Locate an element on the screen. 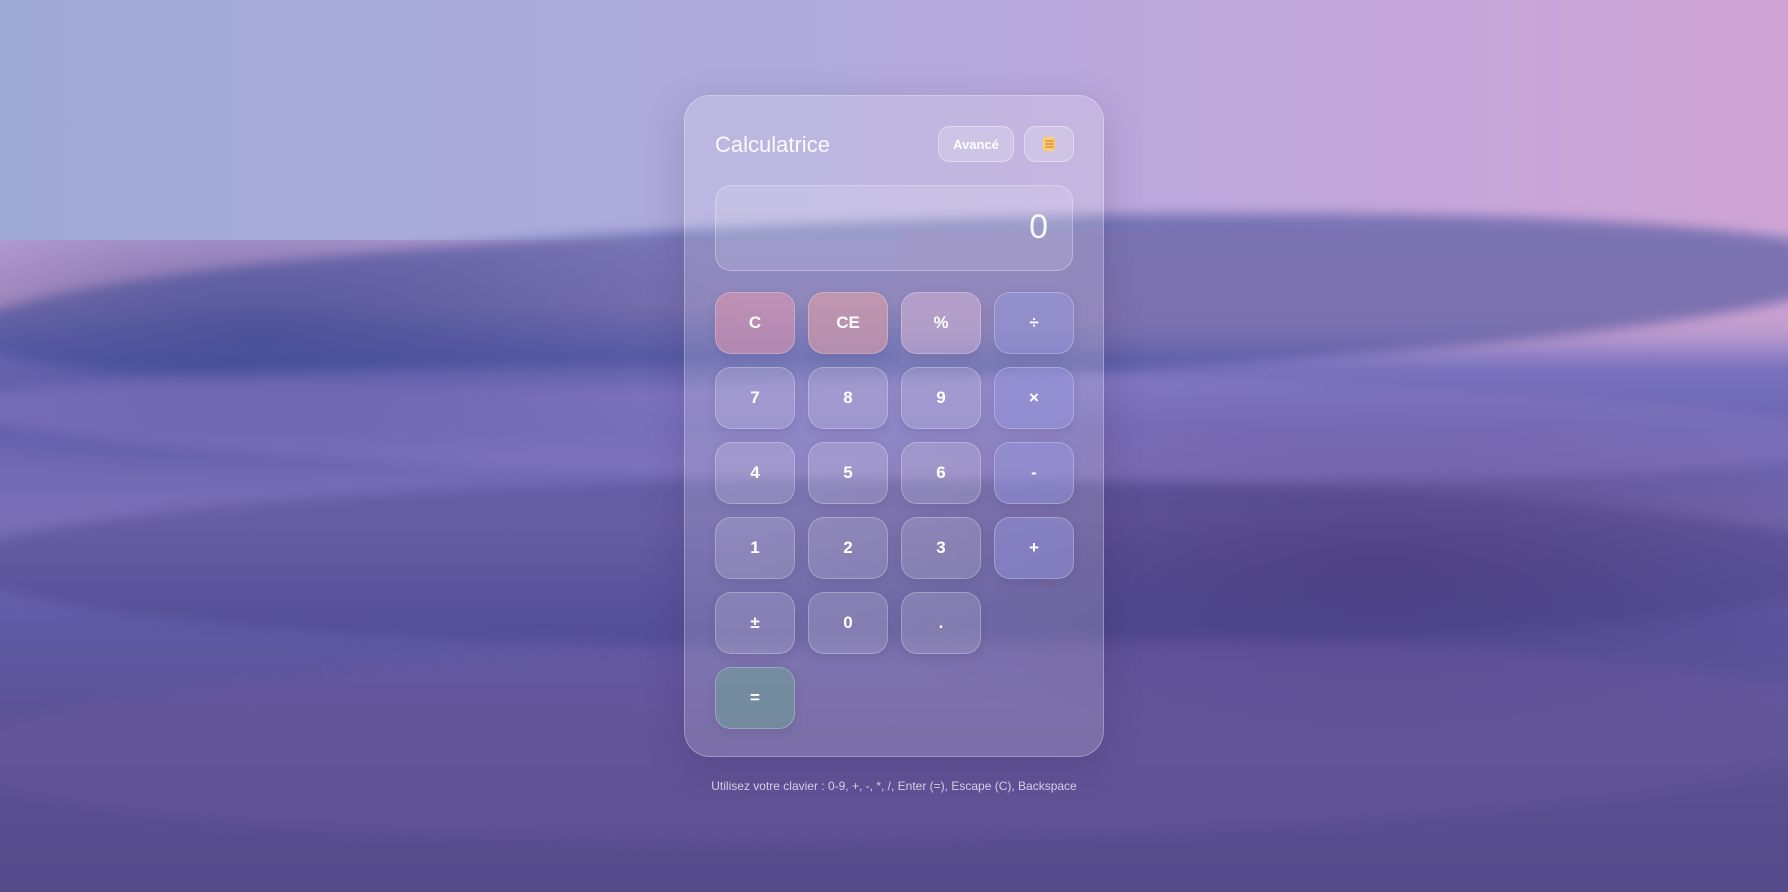 This screenshot has width=1788, height=892. history-button is located at coordinates (1049, 144).